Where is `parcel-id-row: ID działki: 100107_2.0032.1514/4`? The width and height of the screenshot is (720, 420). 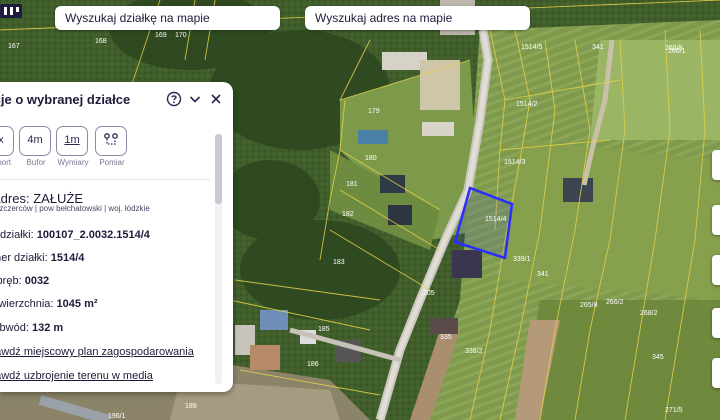
parcel-id-row: ID działki: 100107_2.0032.1514/4 is located at coordinates (75, 235).